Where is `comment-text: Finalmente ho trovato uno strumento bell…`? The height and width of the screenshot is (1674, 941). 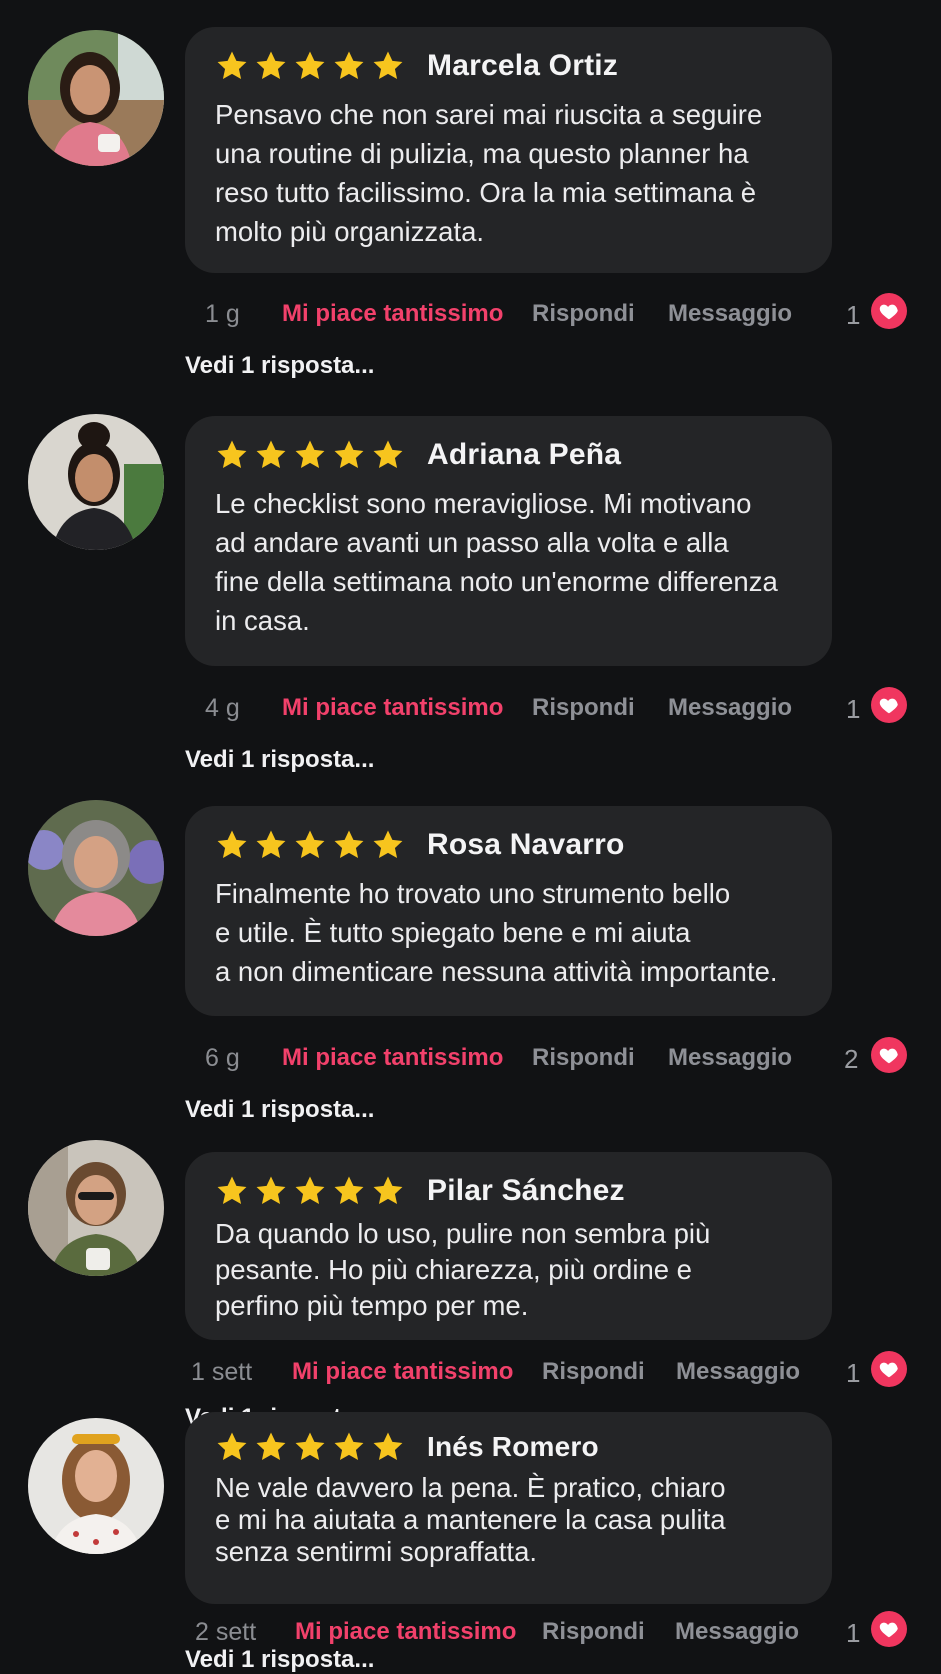
comment-text: Finalmente ho trovato uno strumento bell… is located at coordinates (496, 932).